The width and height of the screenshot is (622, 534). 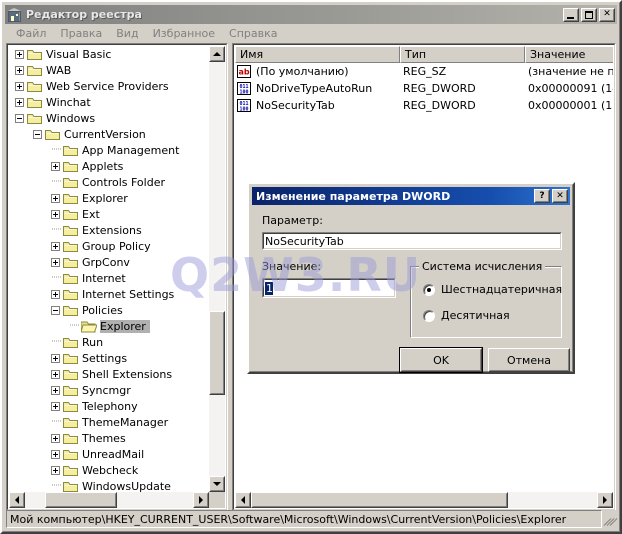 I want to click on tree-scroll-down-button, so click(x=217, y=484).